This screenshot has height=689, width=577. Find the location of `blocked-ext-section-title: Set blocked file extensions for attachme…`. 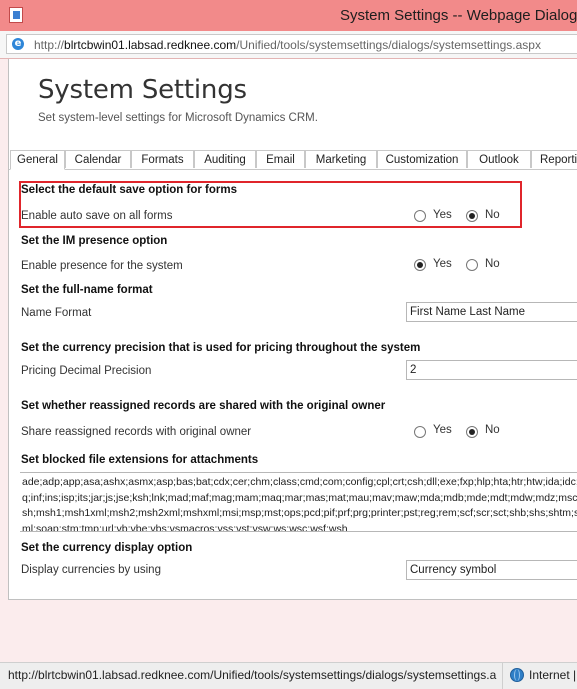

blocked-ext-section-title: Set blocked file extensions for attachme… is located at coordinates (140, 460).